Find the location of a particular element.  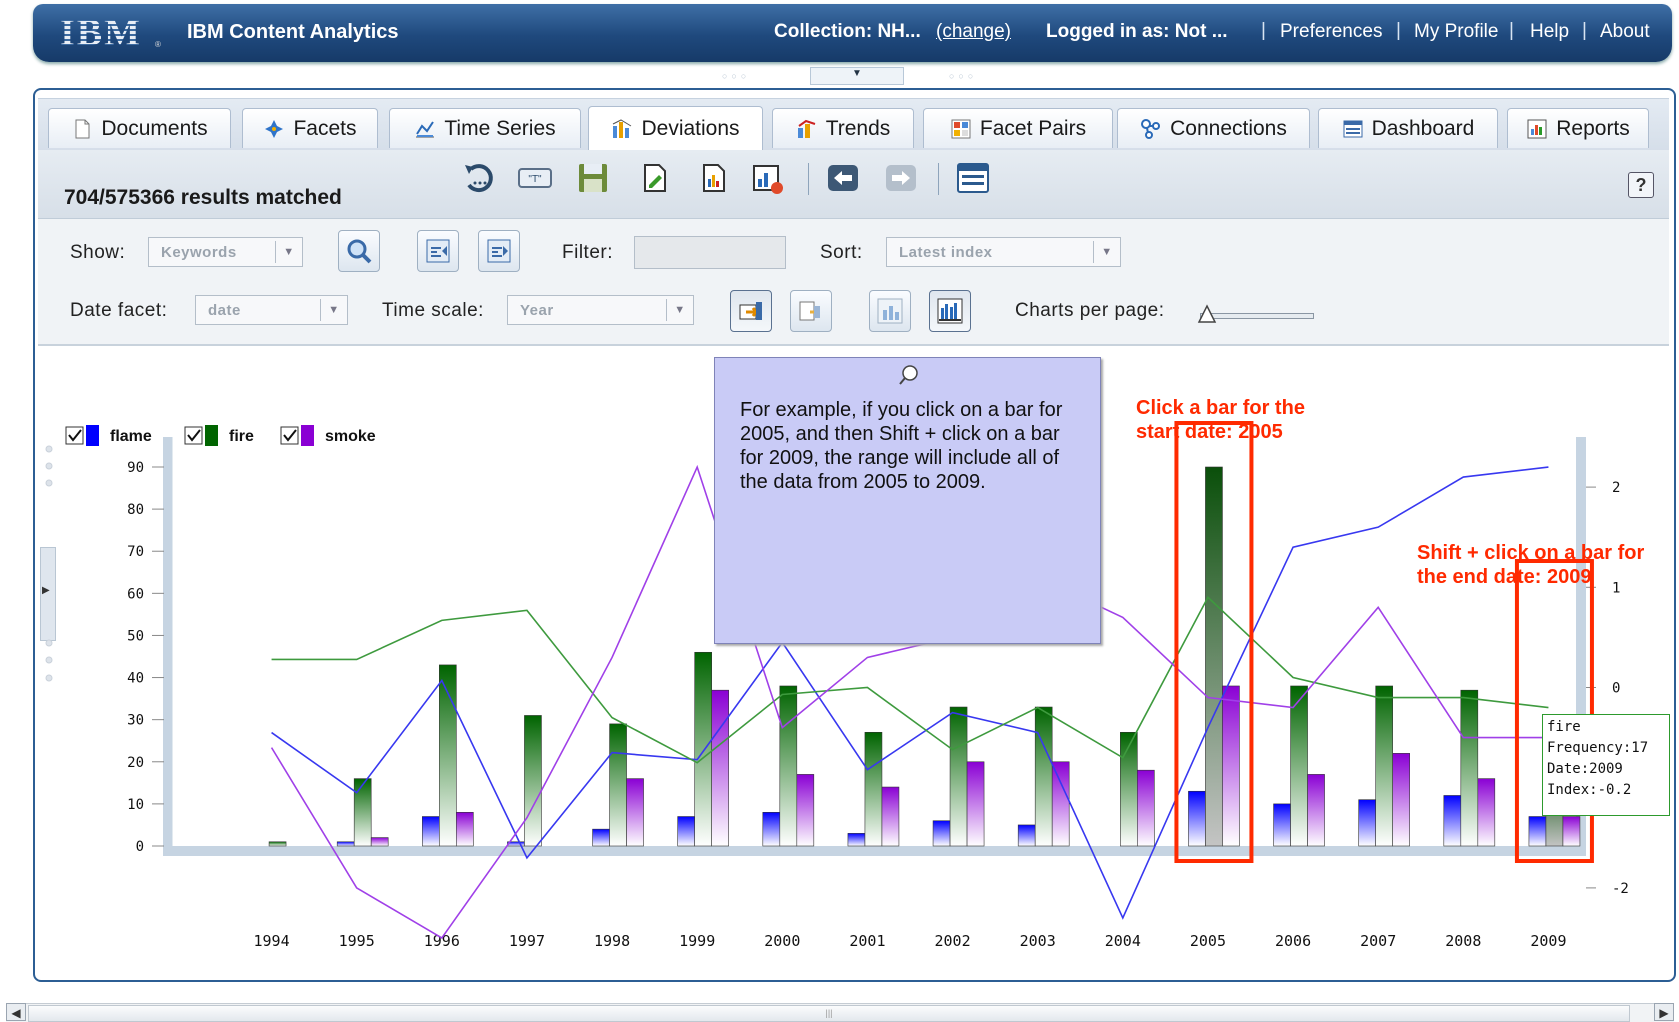

x-tick-label: 1995 is located at coordinates (357, 941).